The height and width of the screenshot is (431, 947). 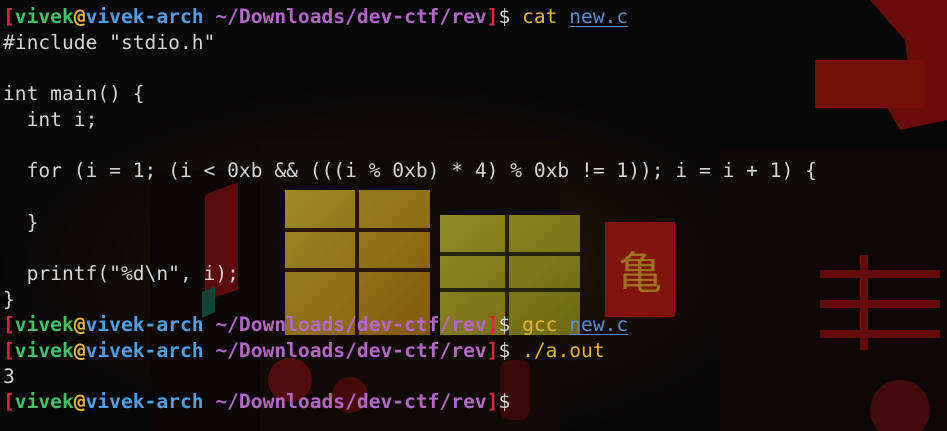 I want to click on source-code-line: int i;, so click(x=473, y=120).